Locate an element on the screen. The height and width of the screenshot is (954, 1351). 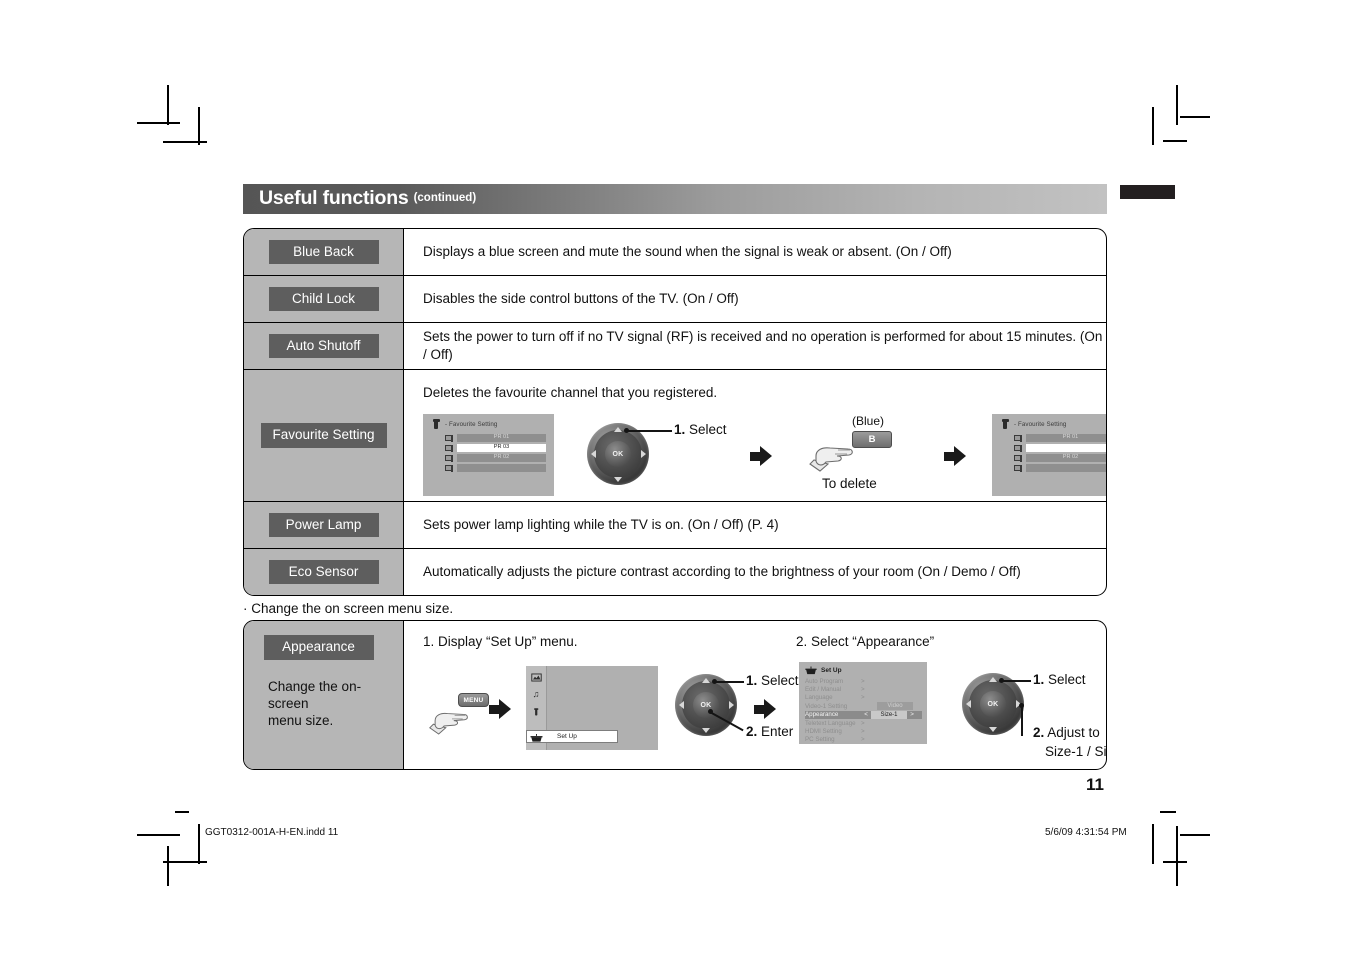
function-badge: Blue Back is located at coordinates (323, 252).